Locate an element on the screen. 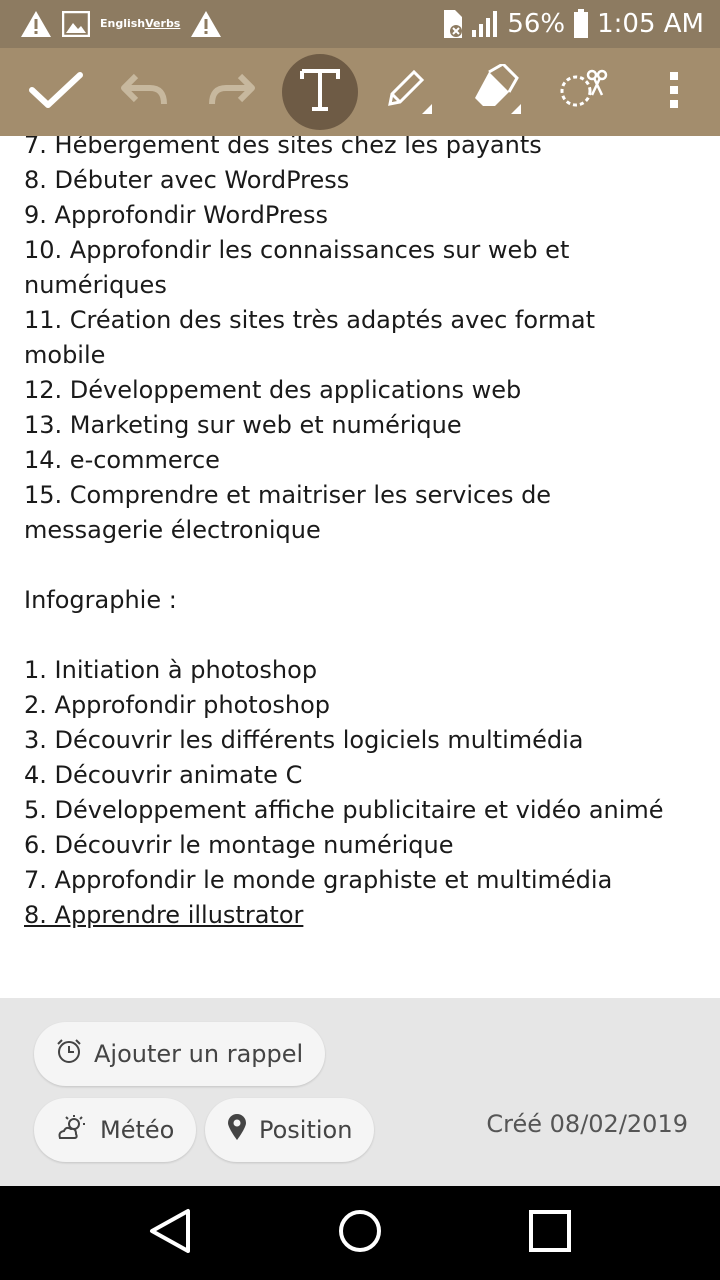 The image size is (720, 1280). note-line: 4. Découvrir animate C is located at coordinates (163, 775).